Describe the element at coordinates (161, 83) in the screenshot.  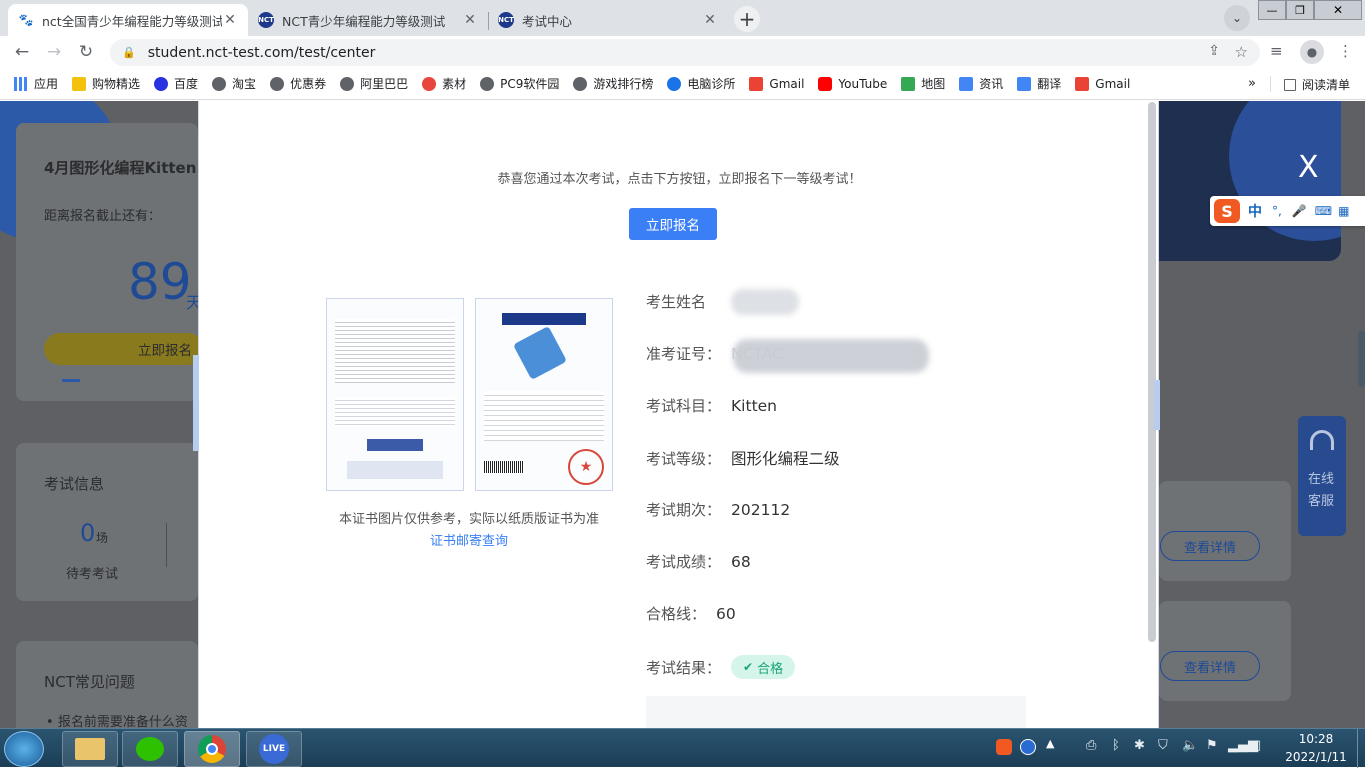
I see `baidu-icon` at that location.